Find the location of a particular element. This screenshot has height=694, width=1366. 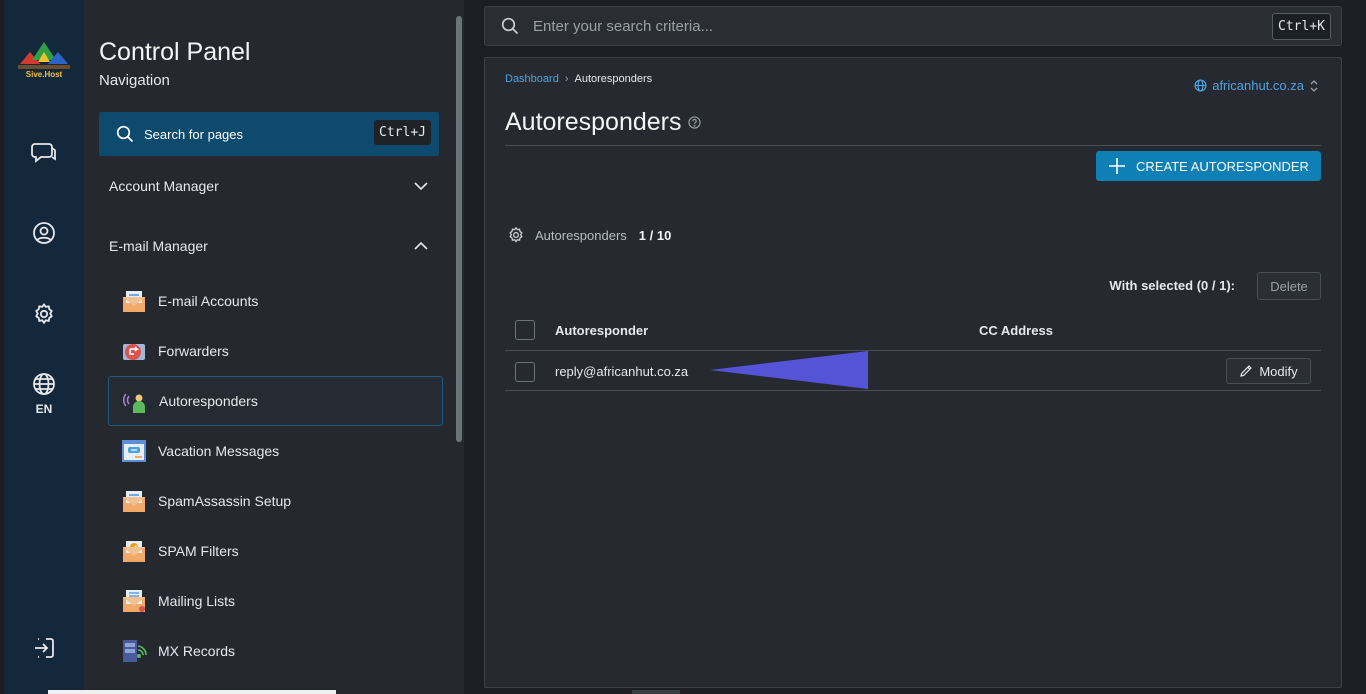

email-accounts-icon is located at coordinates (134, 301).